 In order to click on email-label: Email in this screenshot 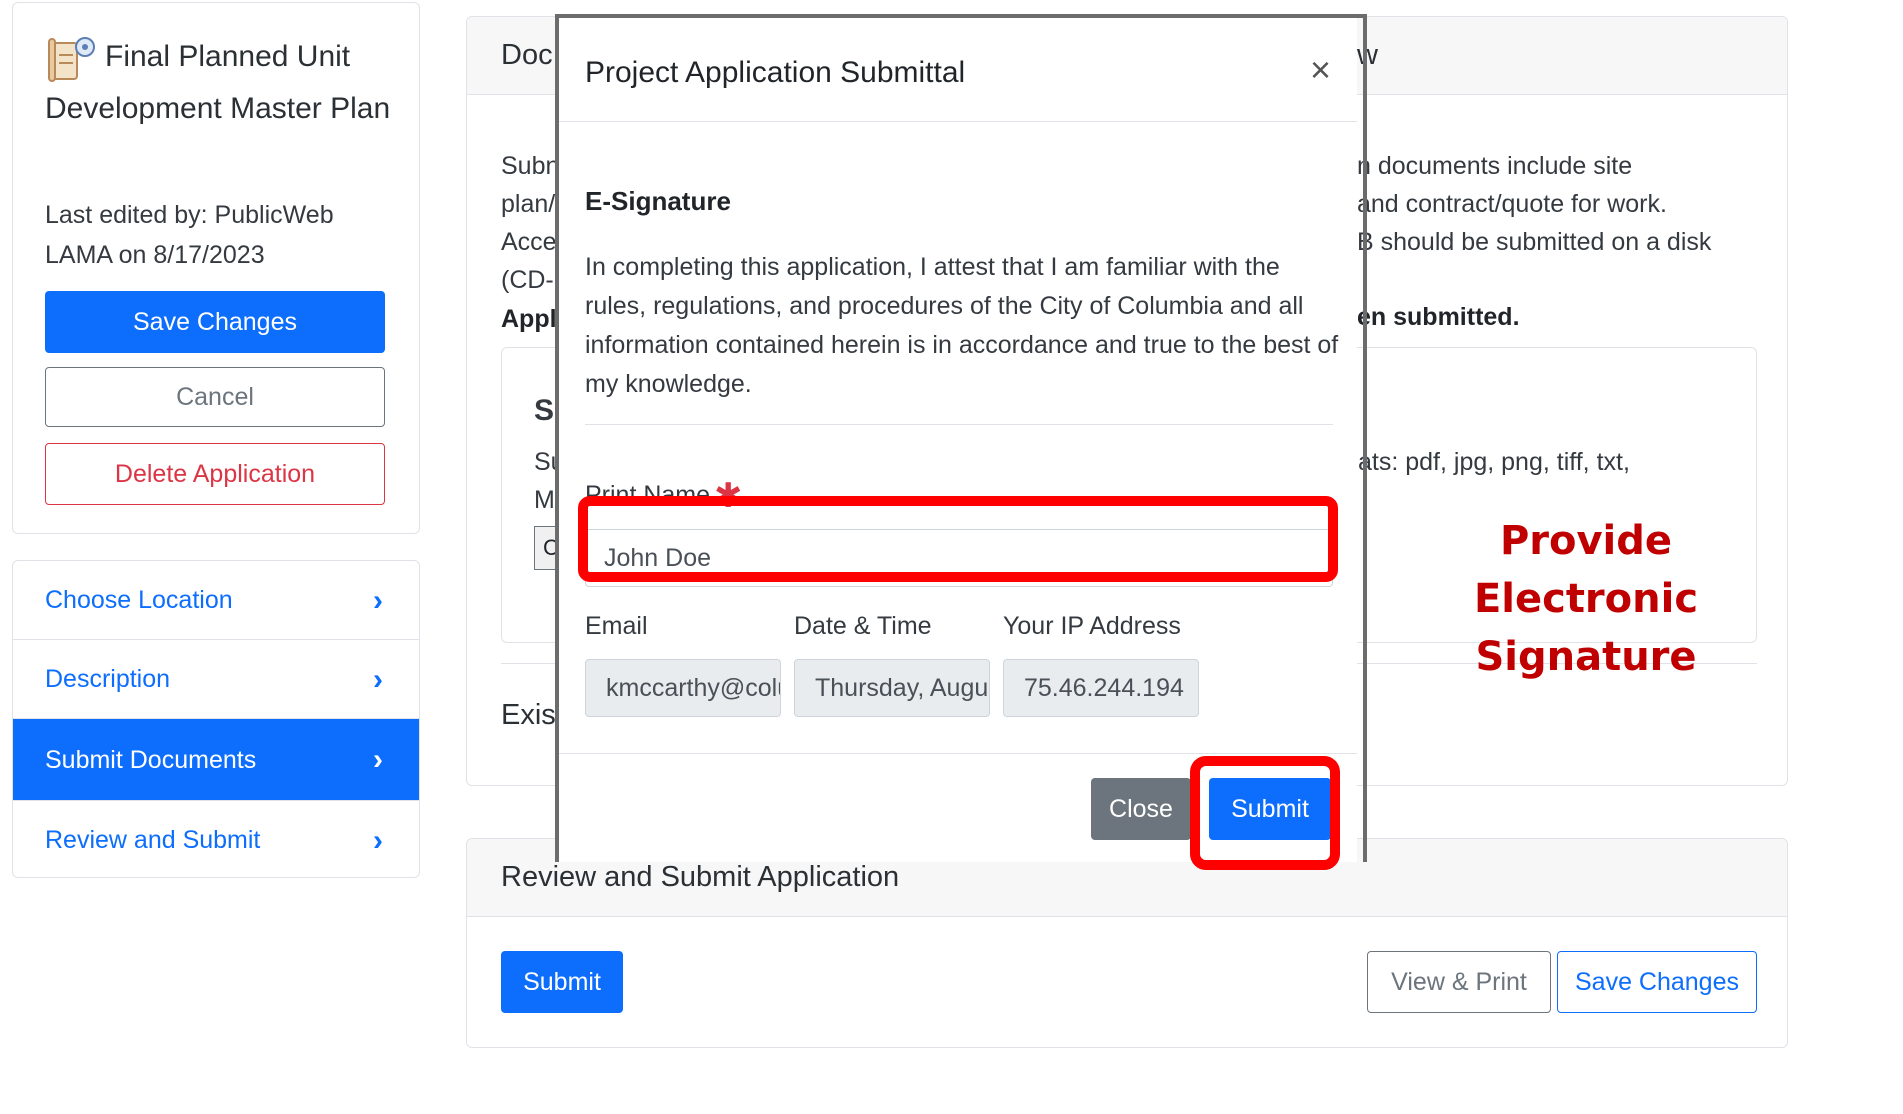, I will do `click(616, 626)`.